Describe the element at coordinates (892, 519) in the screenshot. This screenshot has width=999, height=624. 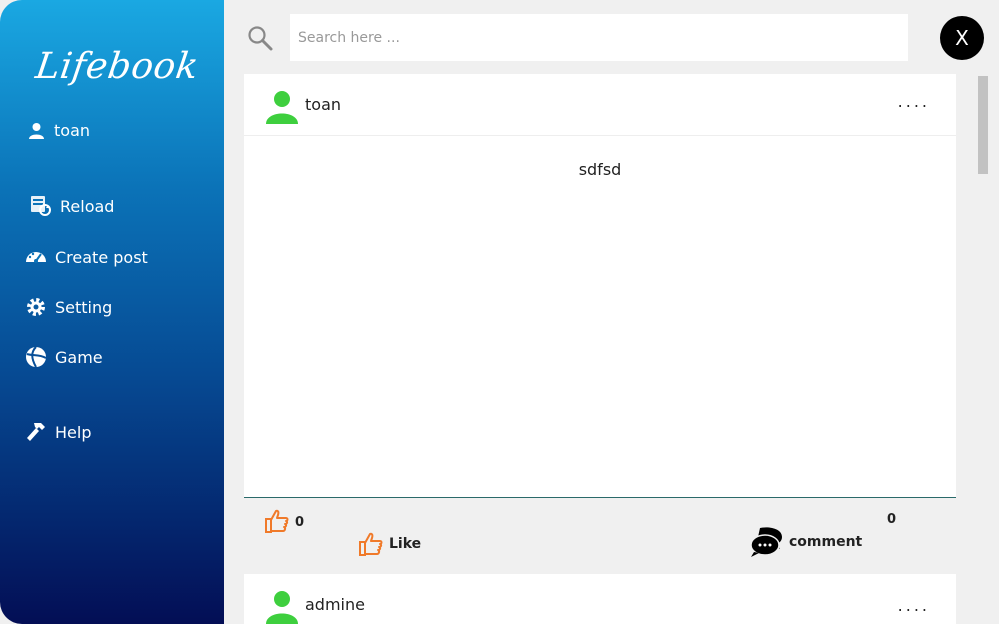
I see `comment-count: 0` at that location.